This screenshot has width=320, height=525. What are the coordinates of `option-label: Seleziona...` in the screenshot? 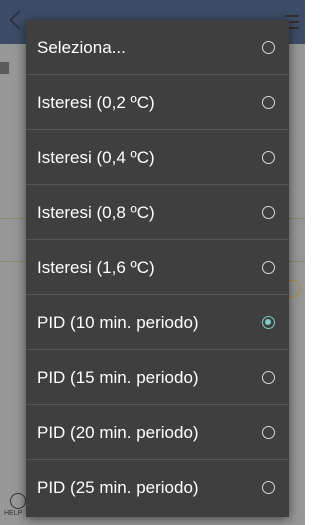 It's located at (81, 47).